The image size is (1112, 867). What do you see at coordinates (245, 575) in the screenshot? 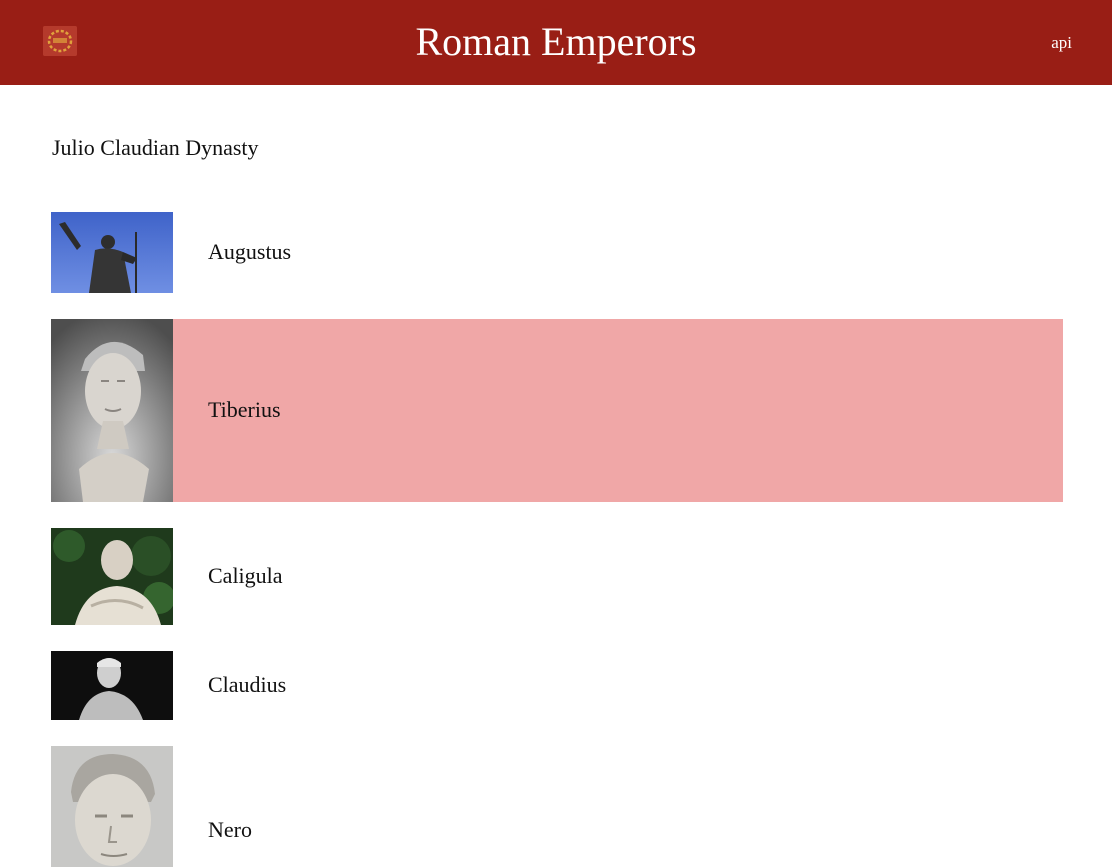
I see `emperor-name: Caligula` at bounding box center [245, 575].